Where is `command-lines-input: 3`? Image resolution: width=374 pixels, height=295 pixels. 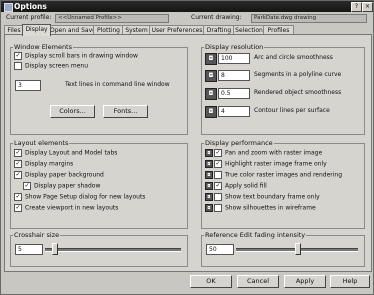
command-lines-input: 3 is located at coordinates (28, 85).